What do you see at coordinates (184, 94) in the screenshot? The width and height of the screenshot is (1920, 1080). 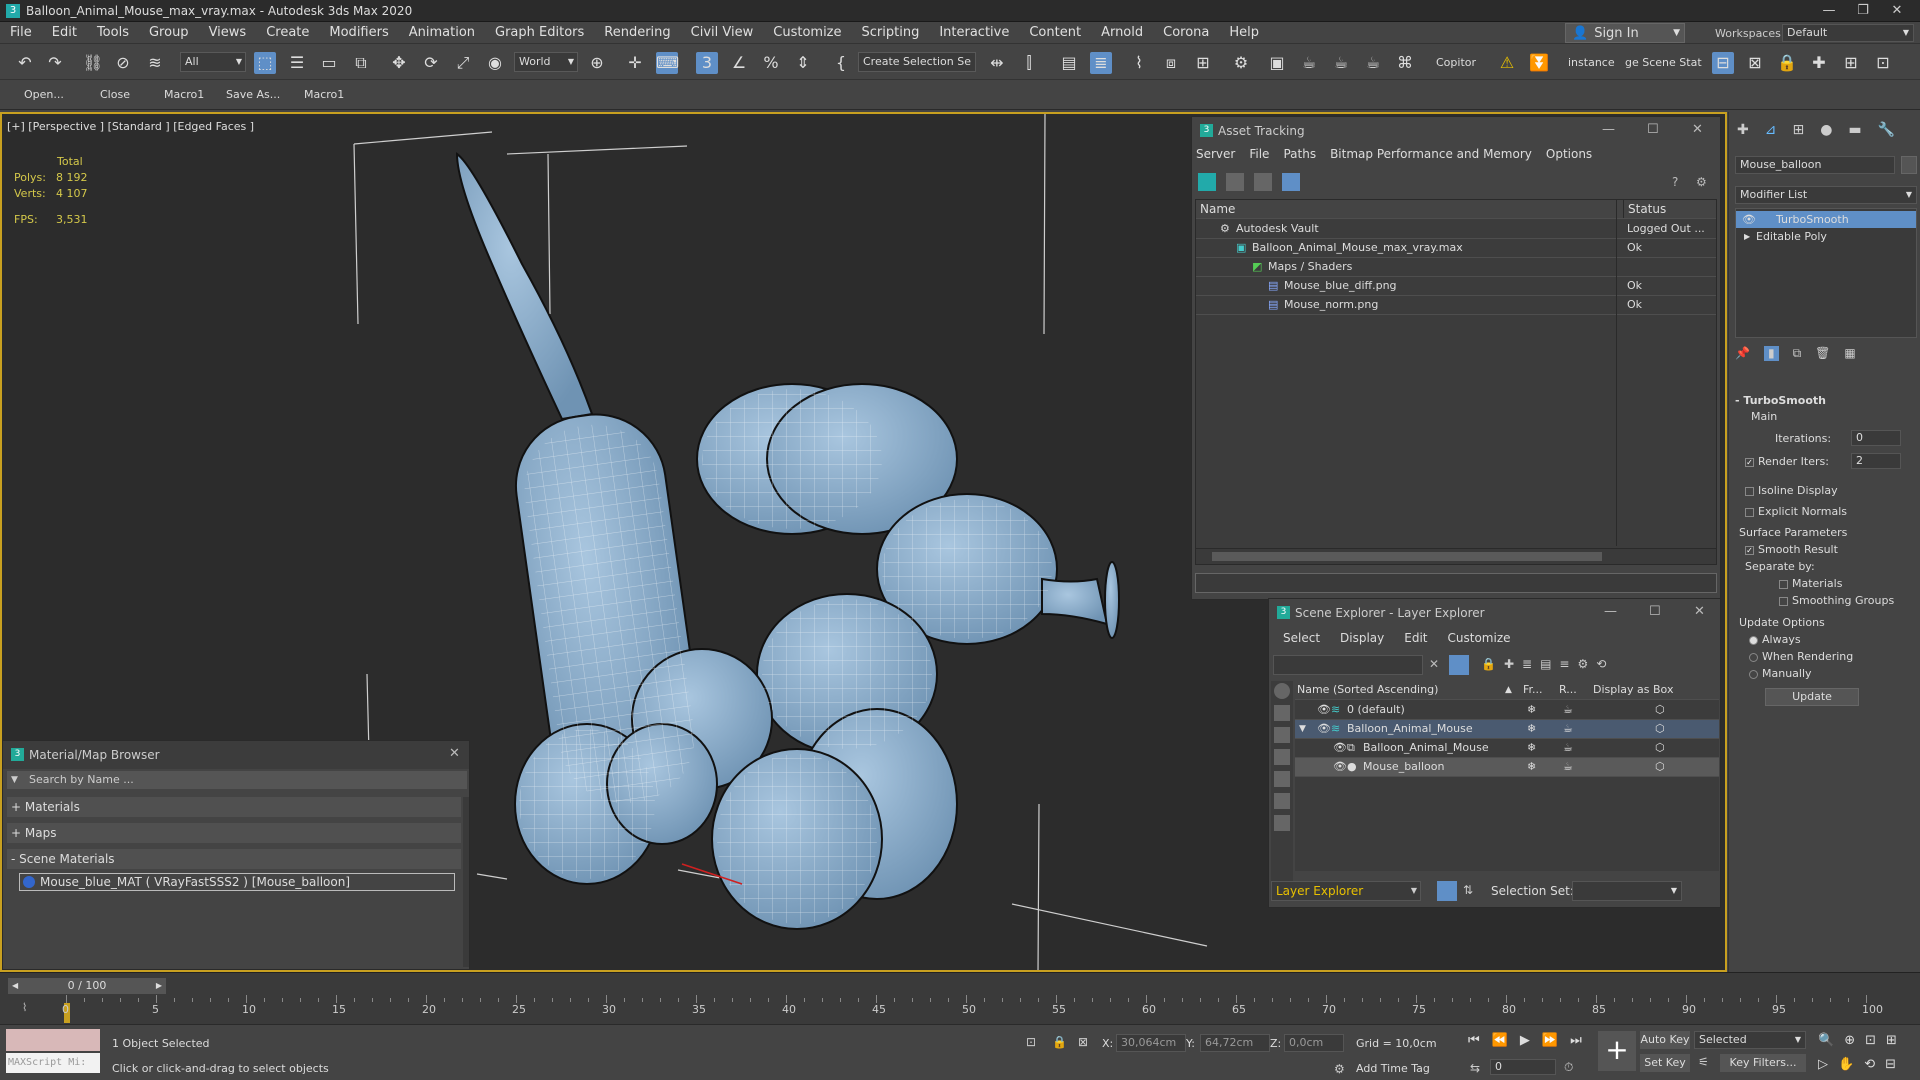 I see `quick-macro1-button: Macro1` at bounding box center [184, 94].